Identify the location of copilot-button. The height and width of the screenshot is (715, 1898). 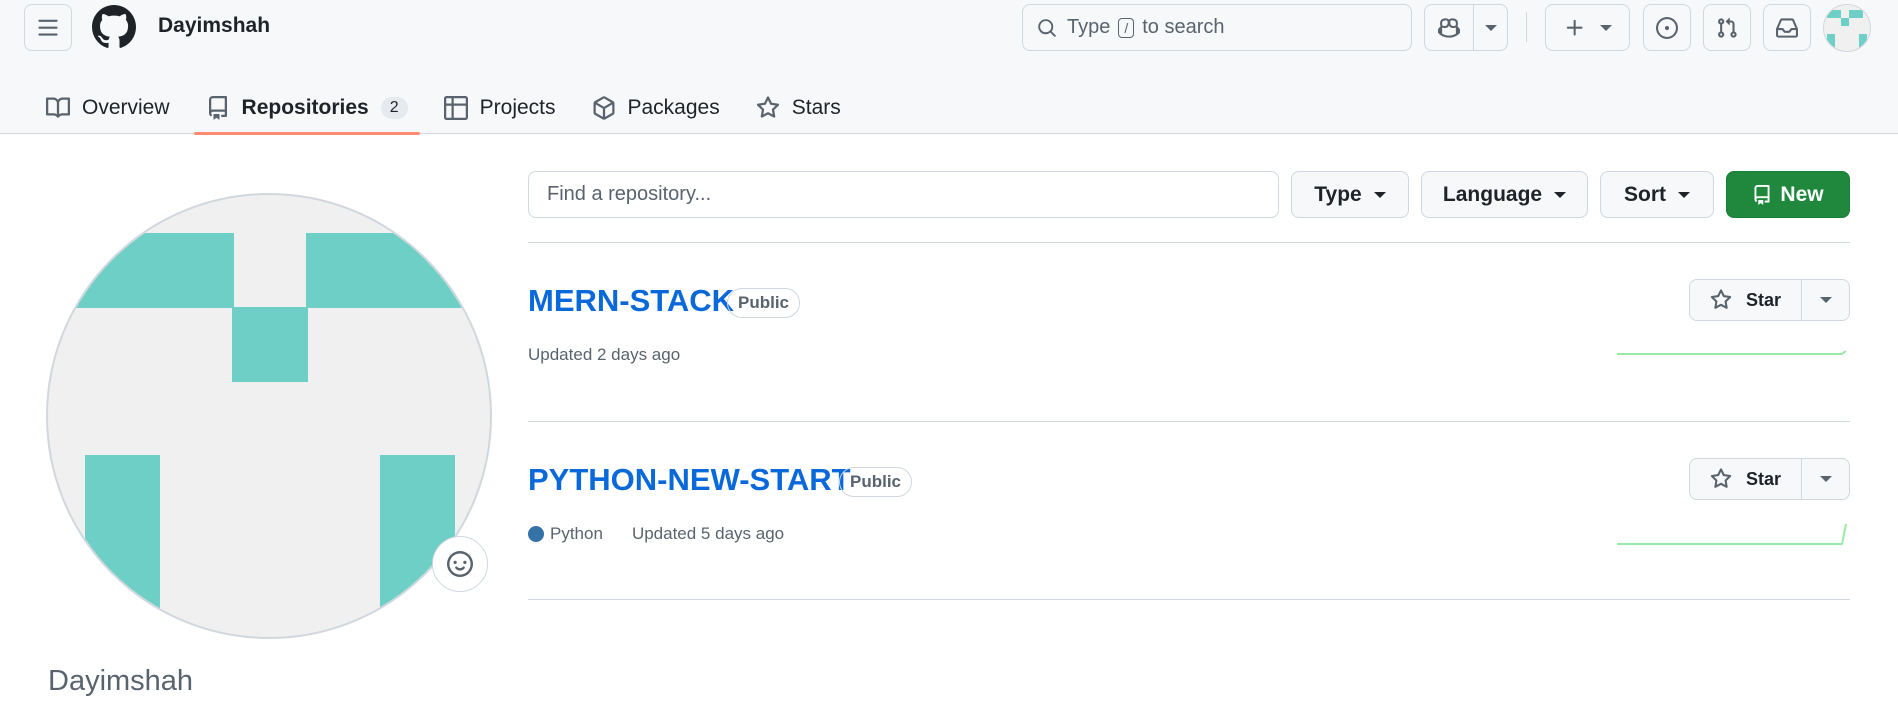
(1449, 27).